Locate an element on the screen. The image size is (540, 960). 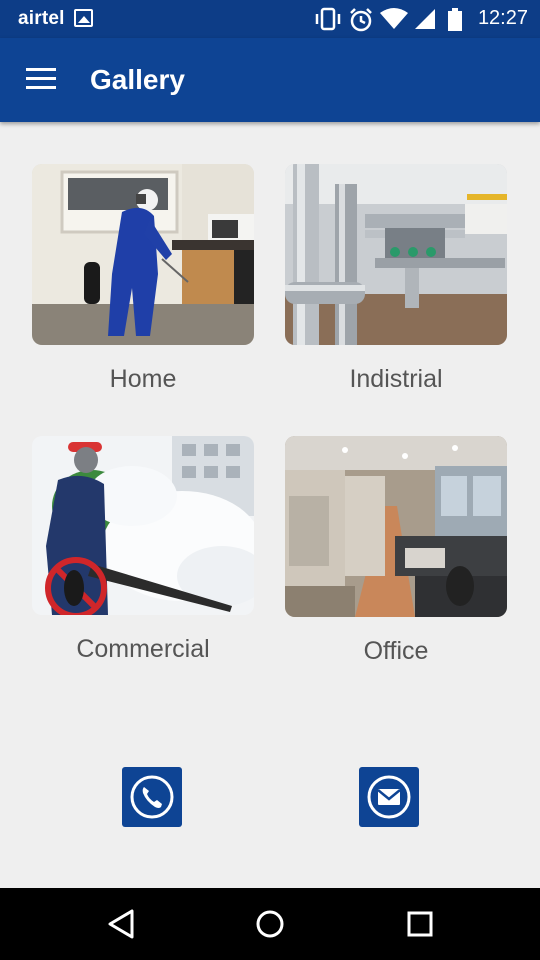
app-bar: Gallery is located at coordinates (270, 80).